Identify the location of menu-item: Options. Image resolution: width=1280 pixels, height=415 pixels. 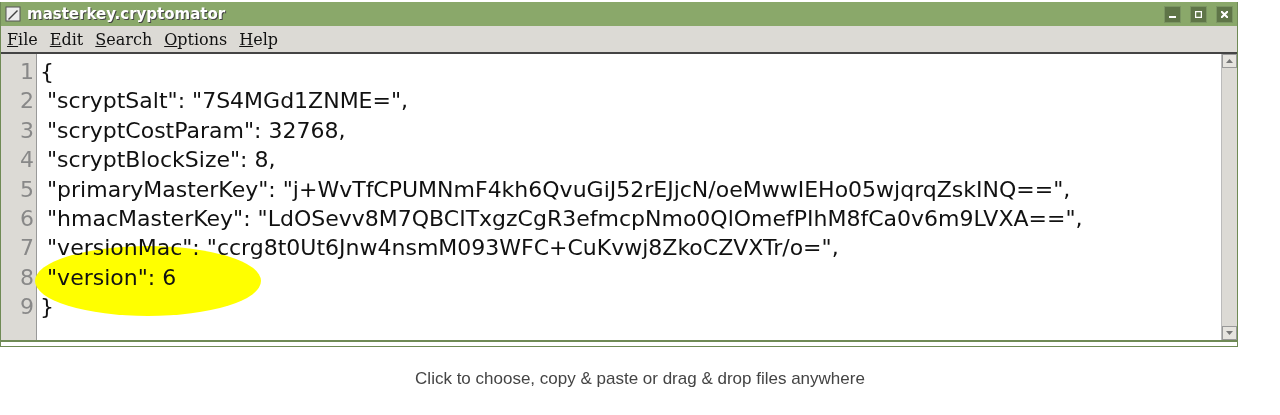
(196, 39).